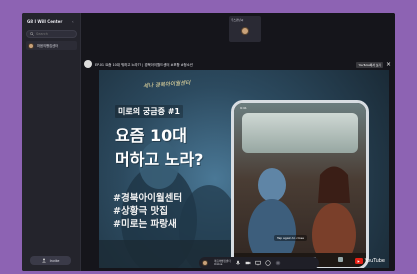  What do you see at coordinates (300, 216) in the screenshot?
I see `characters-illustration` at bounding box center [300, 216].